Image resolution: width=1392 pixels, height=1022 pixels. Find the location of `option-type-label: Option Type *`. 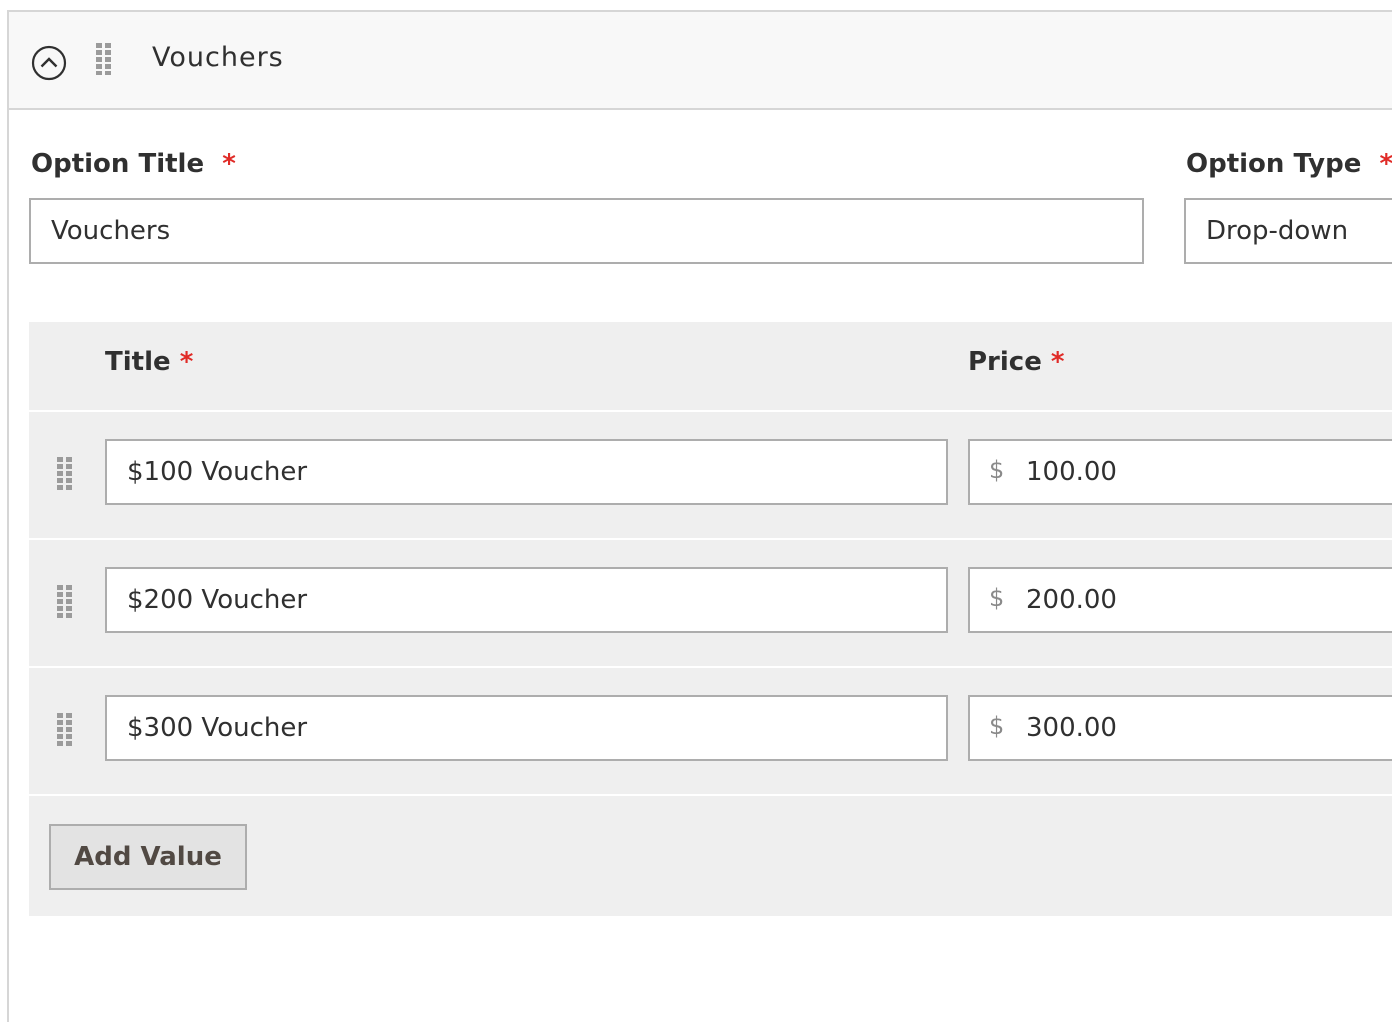

option-type-label: Option Type * is located at coordinates (1289, 164).